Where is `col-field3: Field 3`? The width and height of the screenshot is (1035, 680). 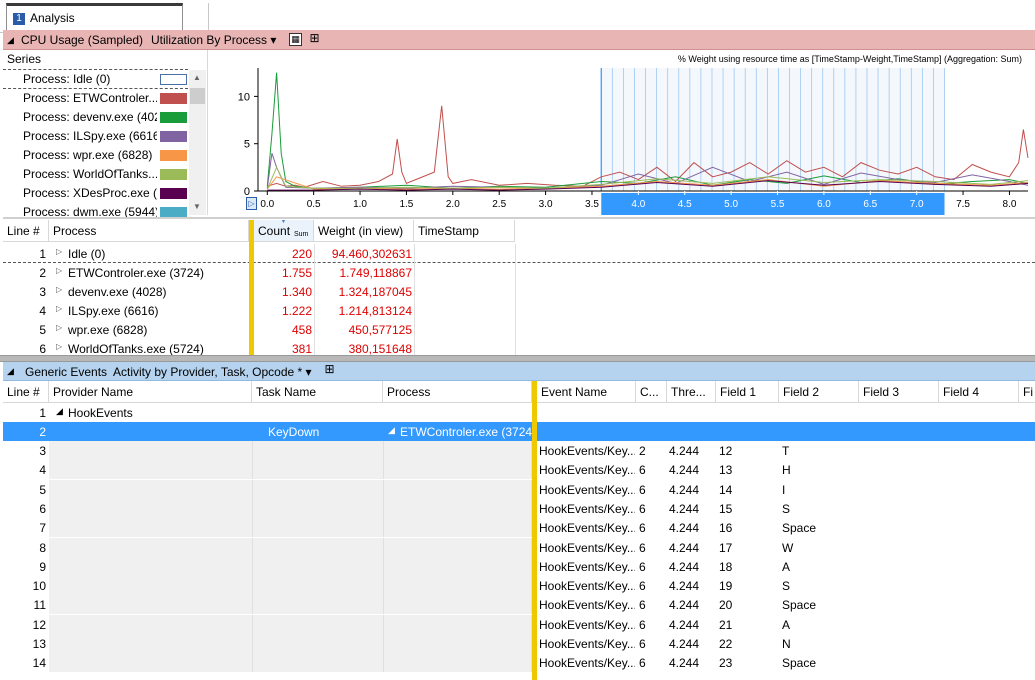
col-field3: Field 3 is located at coordinates (899, 392).